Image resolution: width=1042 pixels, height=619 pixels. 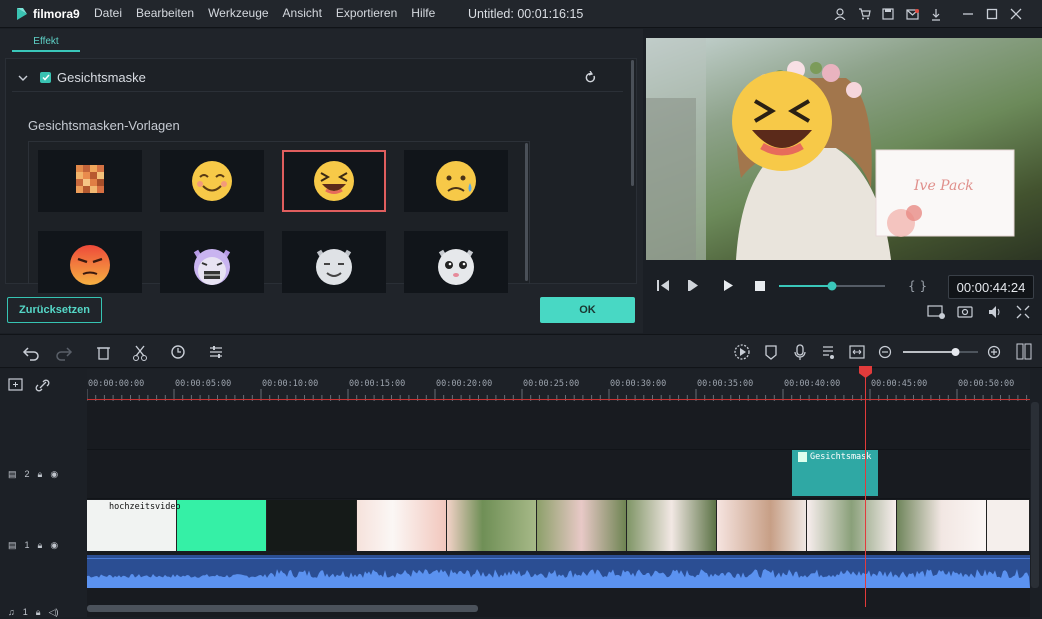 What do you see at coordinates (832, 286) in the screenshot?
I see `progress-knob` at bounding box center [832, 286].